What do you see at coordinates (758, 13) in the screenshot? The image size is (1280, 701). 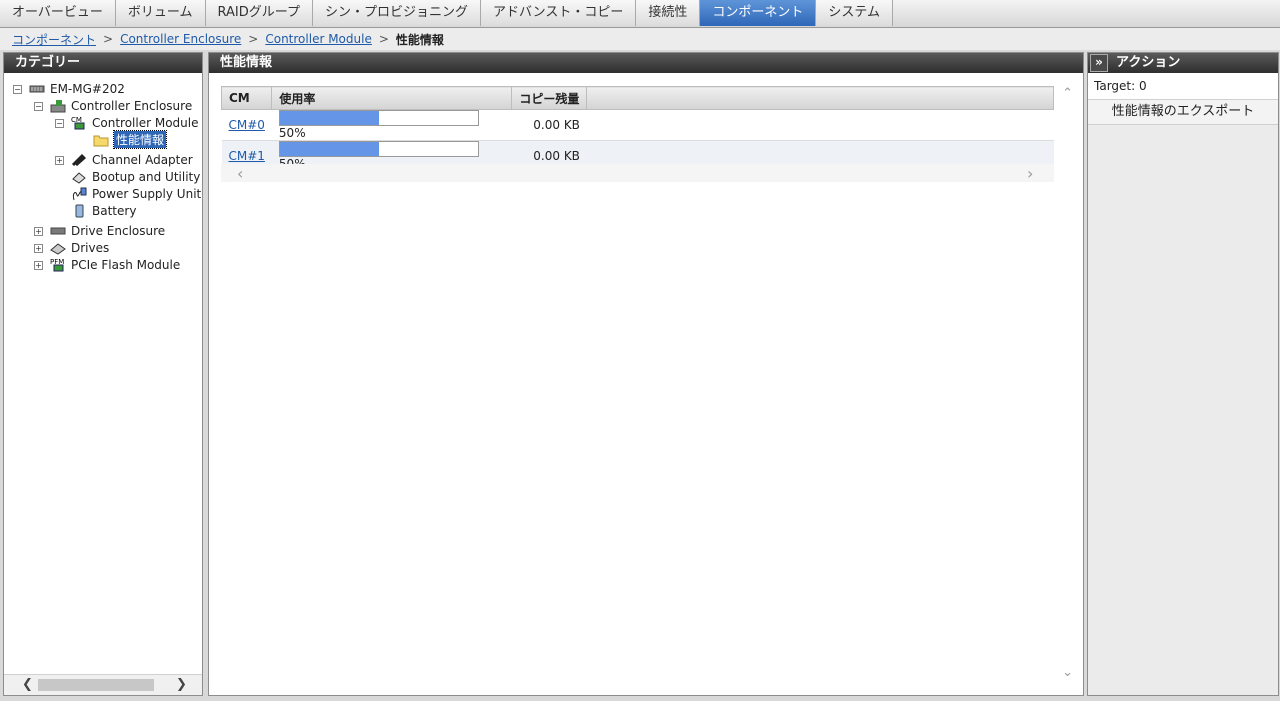 I see `tab-component: コンポーネント` at bounding box center [758, 13].